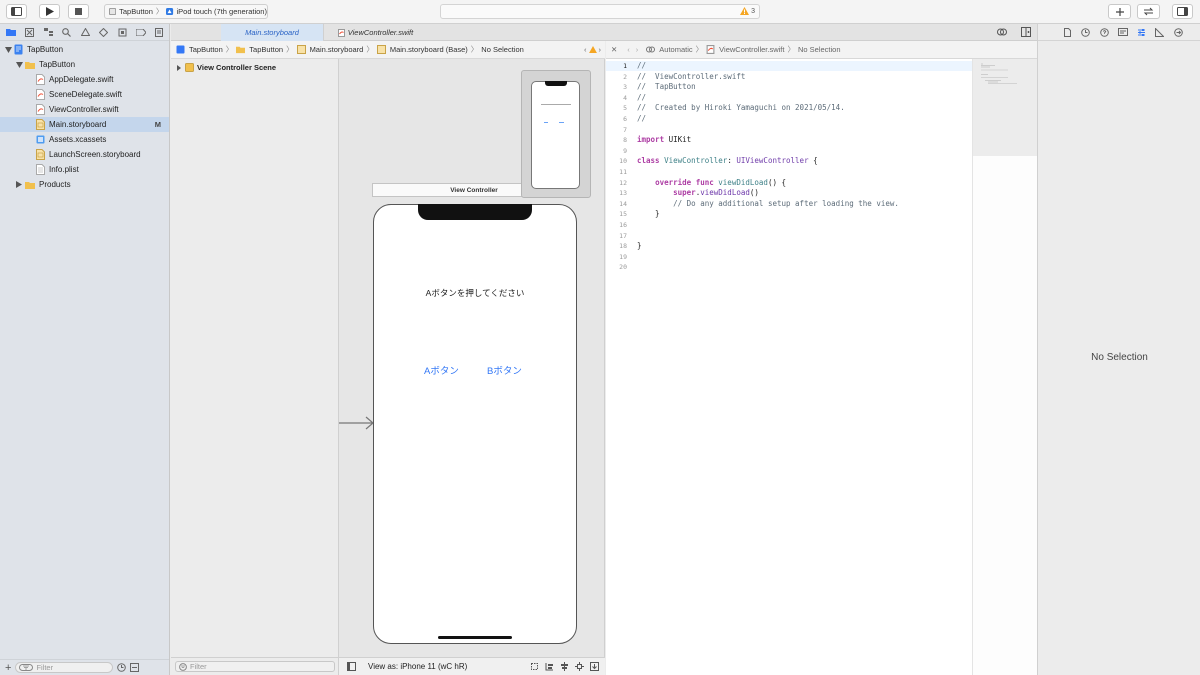 Image resolution: width=1200 pixels, height=675 pixels. I want to click on modified-files-icon, so click(135, 667).